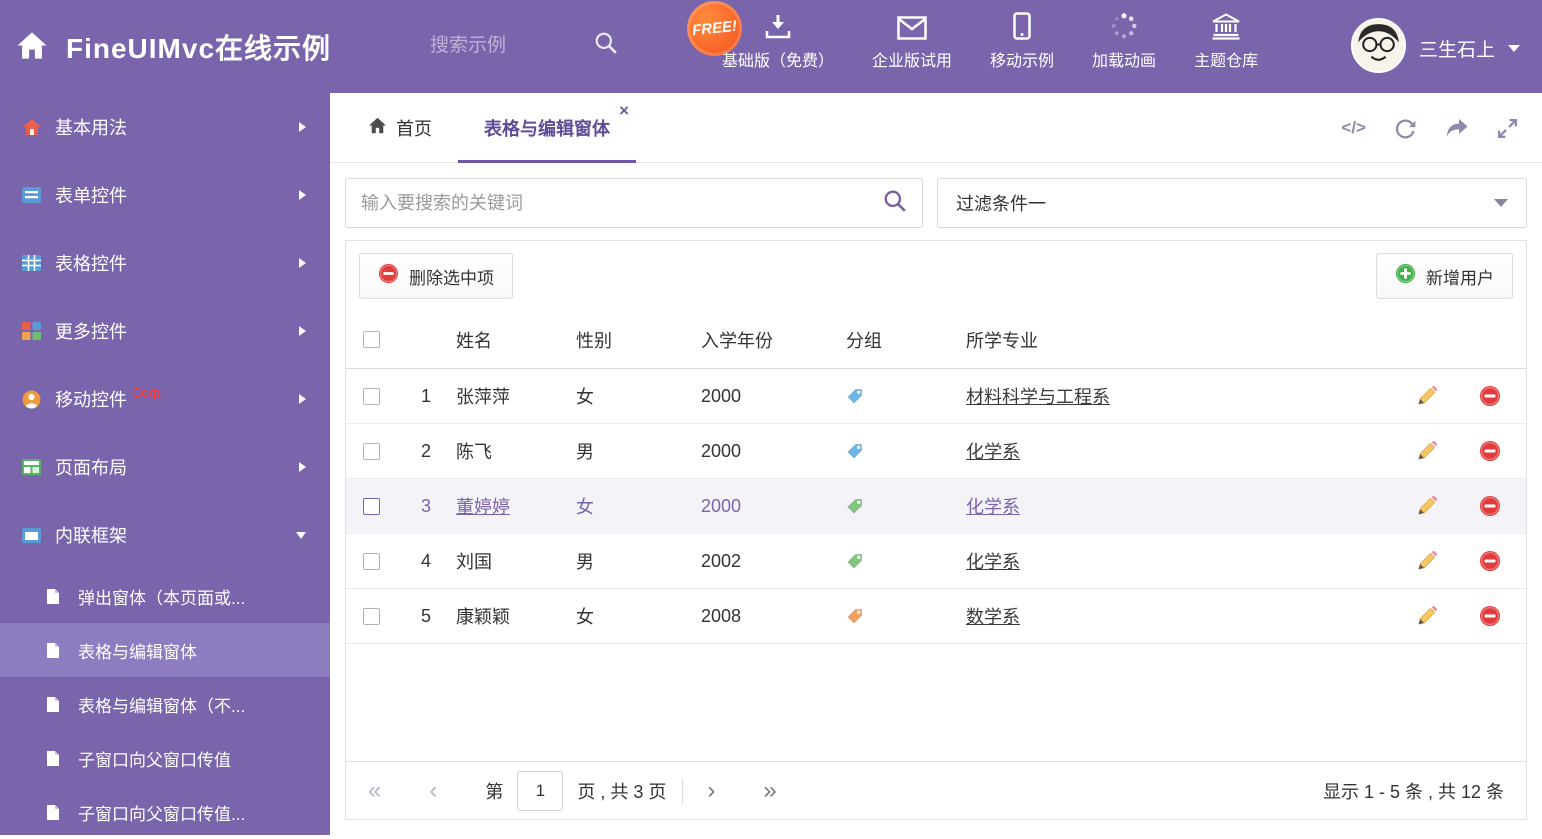  What do you see at coordinates (1038, 397) in the screenshot?
I see `major-link: 材料科学与工程系` at bounding box center [1038, 397].